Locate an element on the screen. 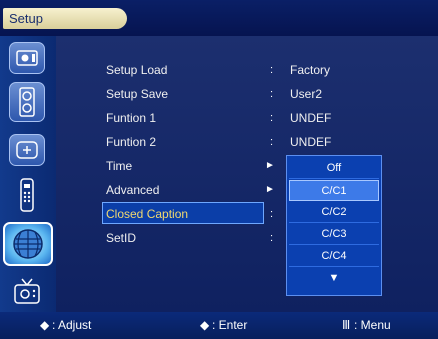 Image resolution: width=438 pixels, height=339 pixels. menu-hint: : Menu is located at coordinates (372, 325).